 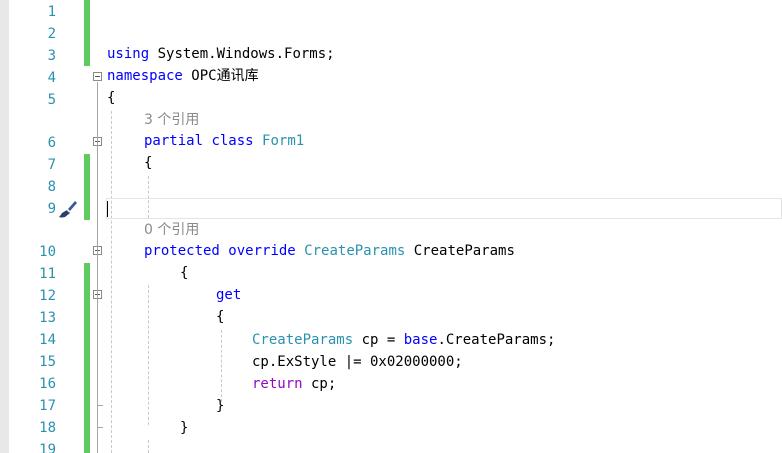 I want to click on line-number: 3, so click(x=51, y=56).